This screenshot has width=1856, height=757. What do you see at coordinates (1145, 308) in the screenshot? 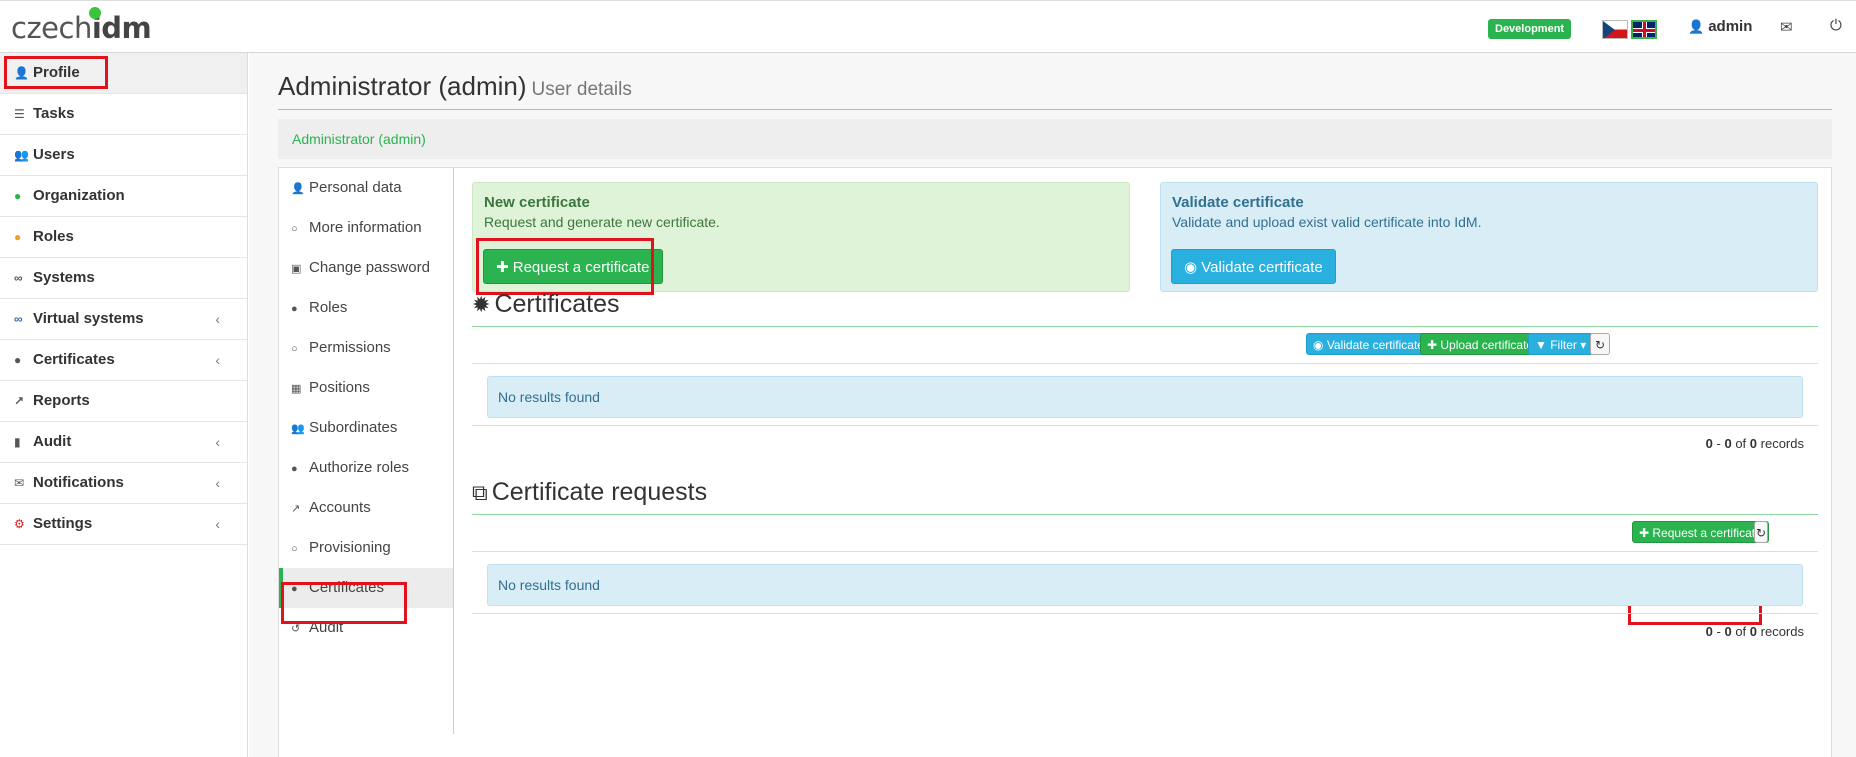
I see `certificates-heading: ✹ Certificates` at bounding box center [1145, 308].